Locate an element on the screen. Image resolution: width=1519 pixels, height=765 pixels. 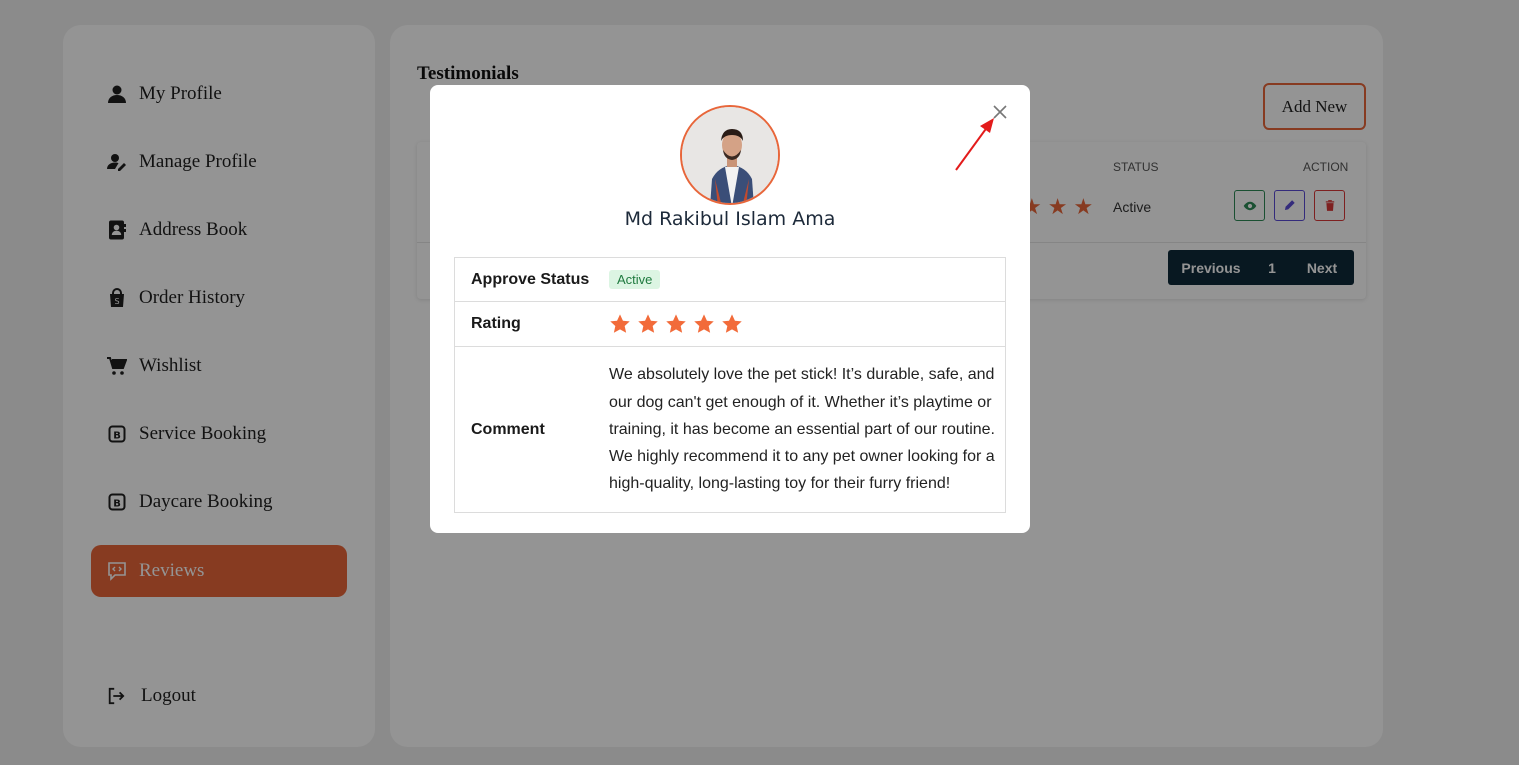
approve-status-row: Approve Status Active is located at coordinates (730, 280).